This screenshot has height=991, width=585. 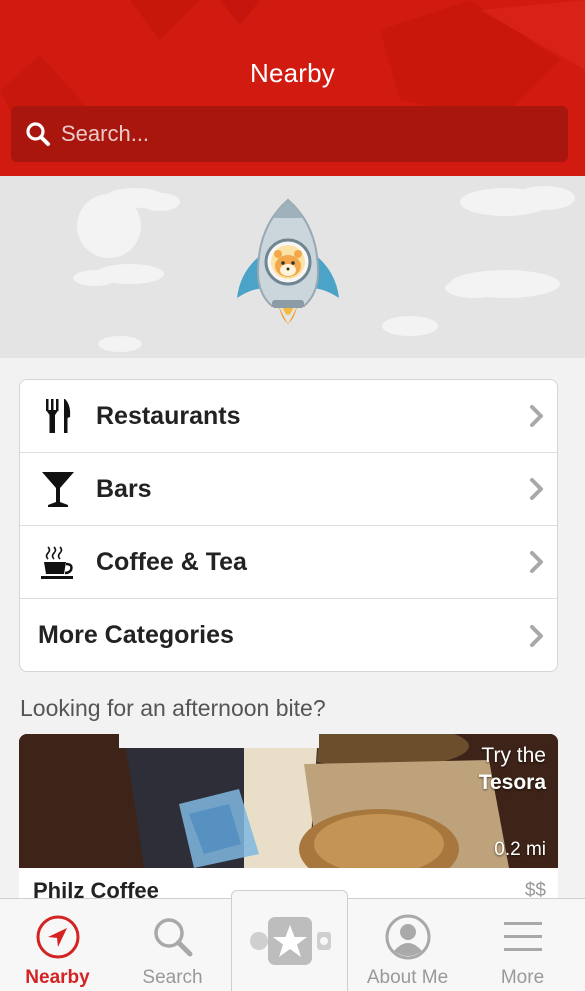 What do you see at coordinates (407, 977) in the screenshot?
I see `tab-label: About Me` at bounding box center [407, 977].